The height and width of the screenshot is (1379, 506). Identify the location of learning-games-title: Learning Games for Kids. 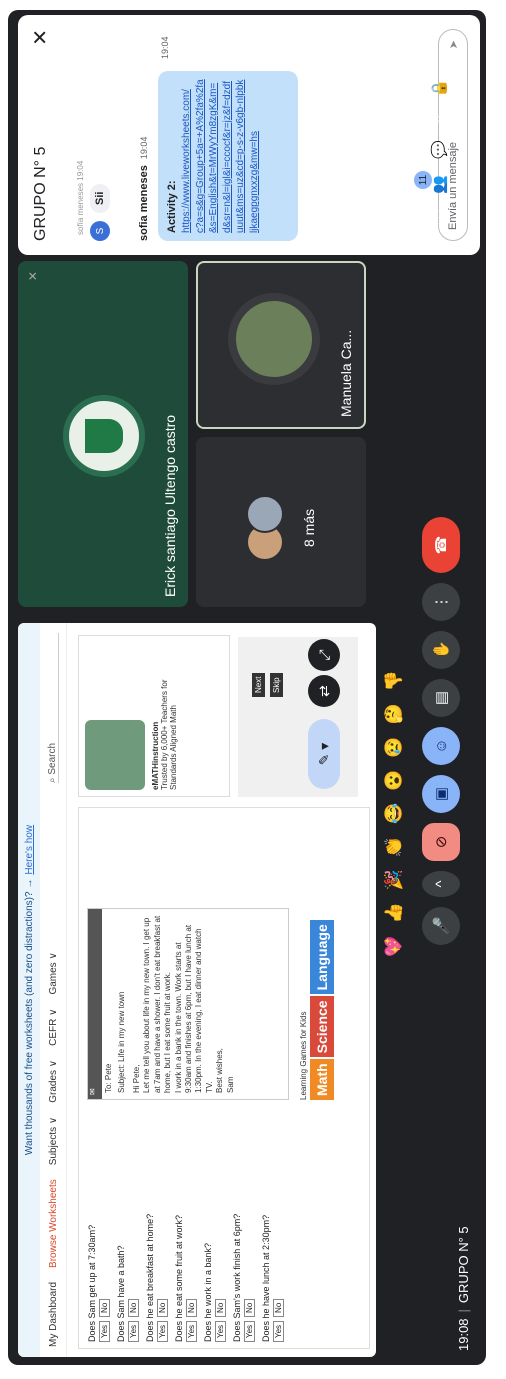
(303, 1056).